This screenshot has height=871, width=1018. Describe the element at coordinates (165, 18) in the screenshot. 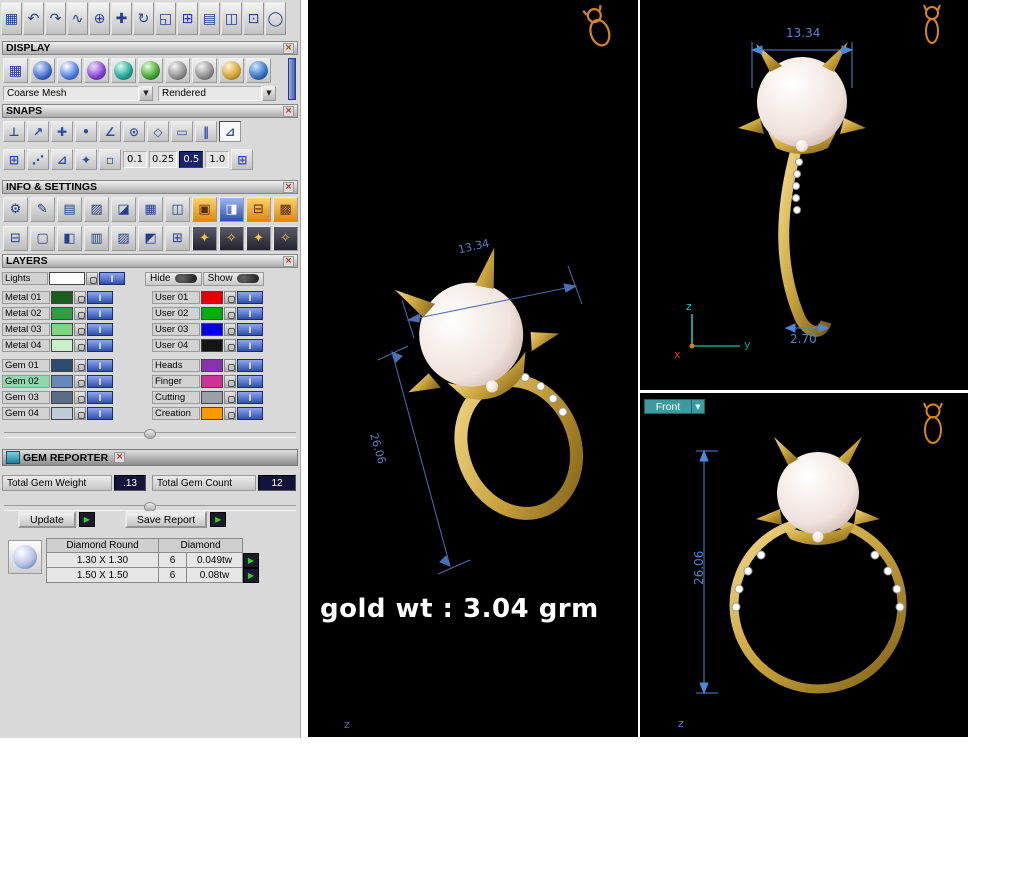

I see `scale-tool-icon: ◱` at that location.